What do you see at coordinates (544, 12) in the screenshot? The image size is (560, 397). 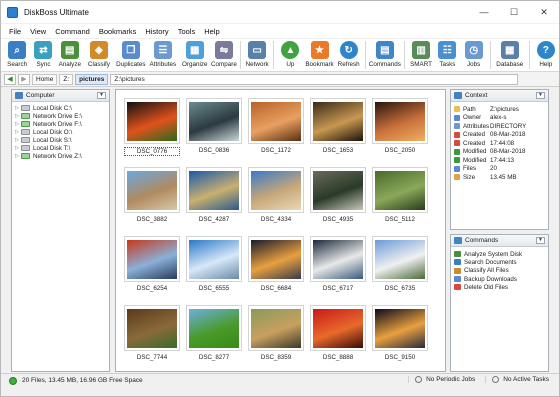 I see `close-button: ✕` at bounding box center [544, 12].